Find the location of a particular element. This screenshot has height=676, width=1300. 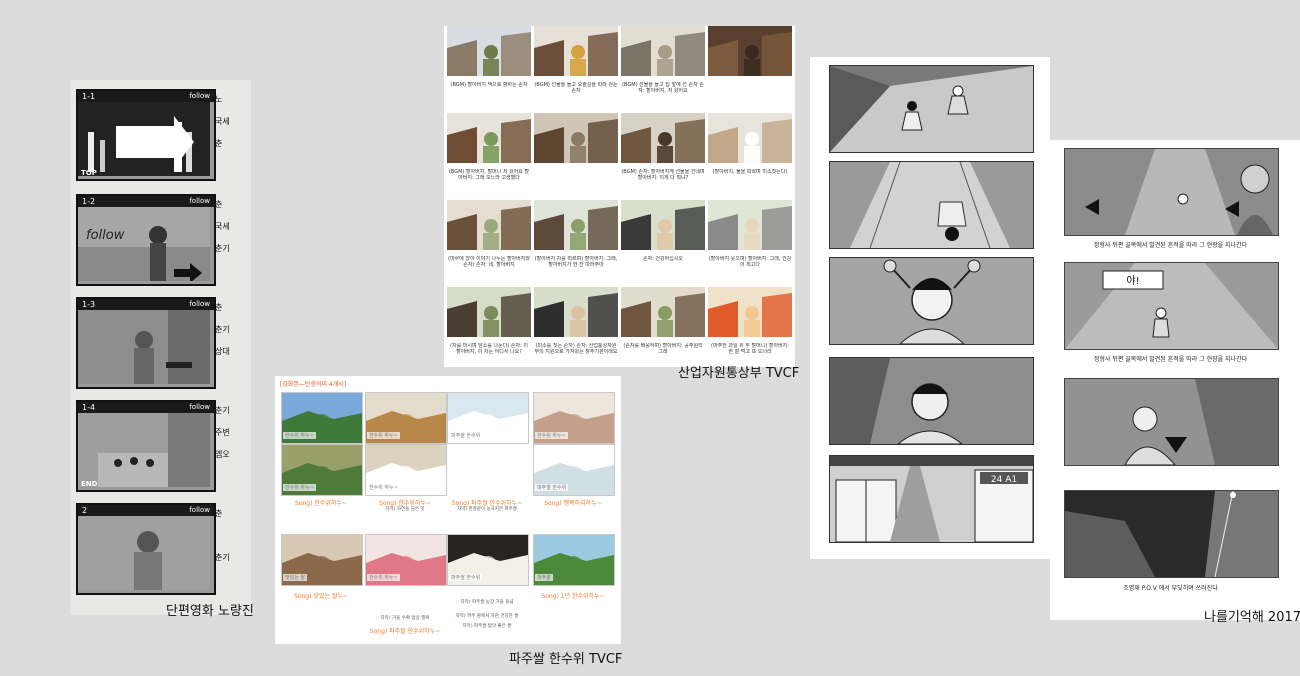

caption-motie: 산업자원통상부 TVCF is located at coordinates (739, 373).